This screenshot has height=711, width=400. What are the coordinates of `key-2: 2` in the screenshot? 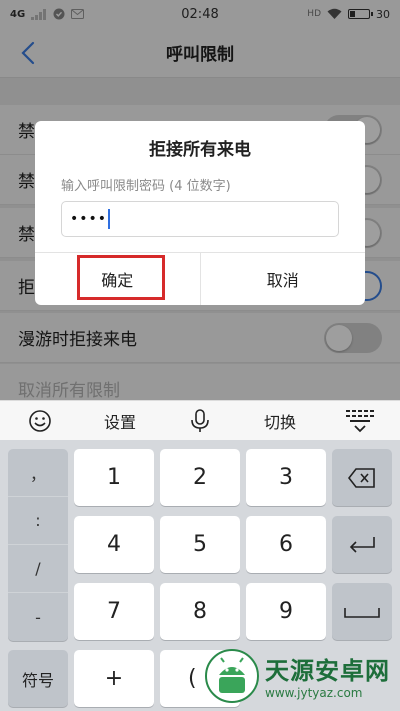 It's located at (200, 477).